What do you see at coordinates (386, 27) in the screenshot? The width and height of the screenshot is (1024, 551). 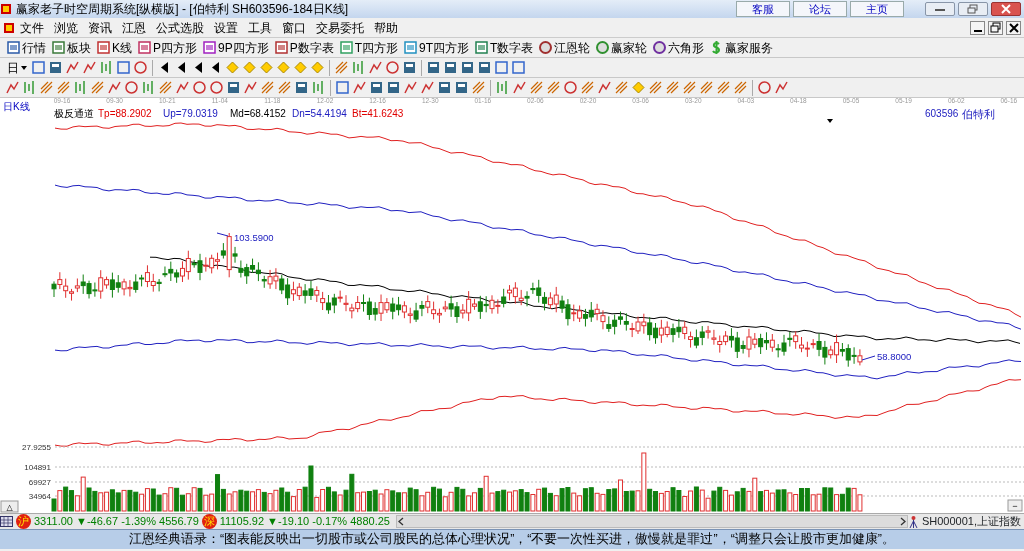 I see `menu-item: 帮助` at bounding box center [386, 27].